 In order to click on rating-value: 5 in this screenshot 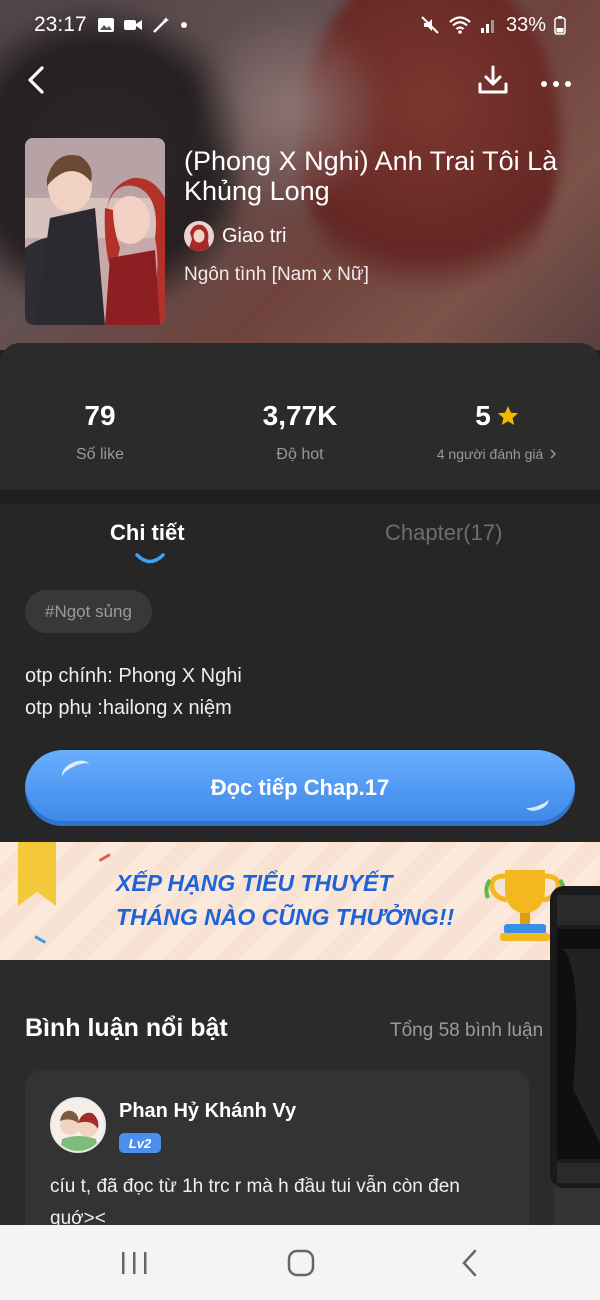, I will do `click(483, 415)`.